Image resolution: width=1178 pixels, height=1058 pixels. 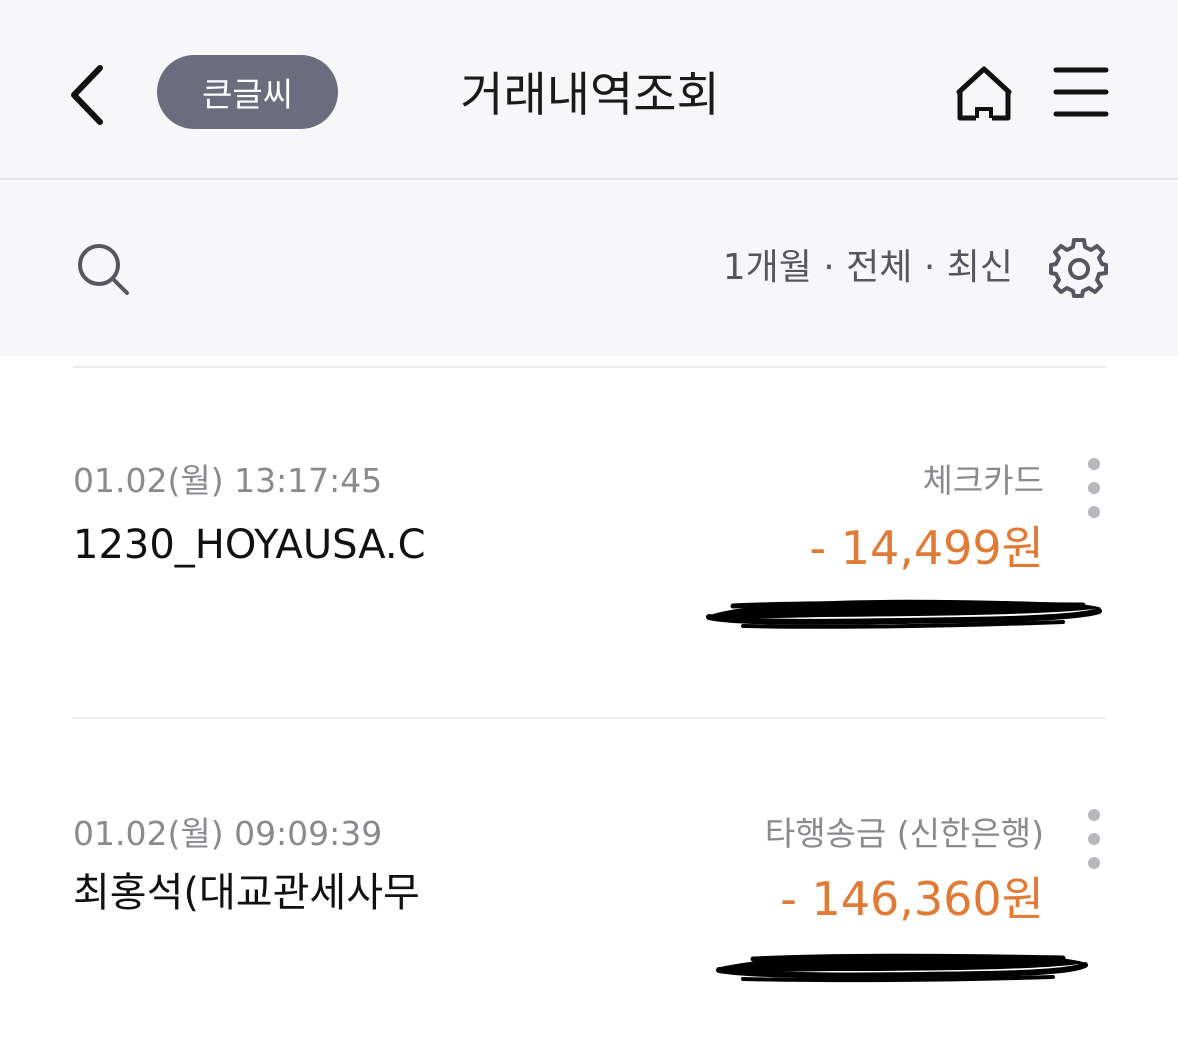 I want to click on transaction-amount: - 146,360원, so click(x=912, y=899).